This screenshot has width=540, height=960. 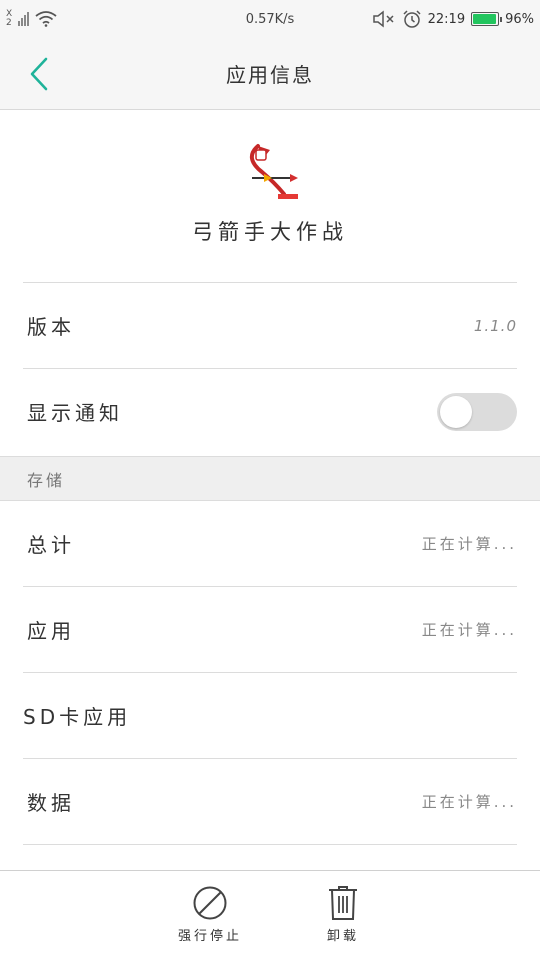 I want to click on battery-percent: 96%, so click(x=519, y=19).